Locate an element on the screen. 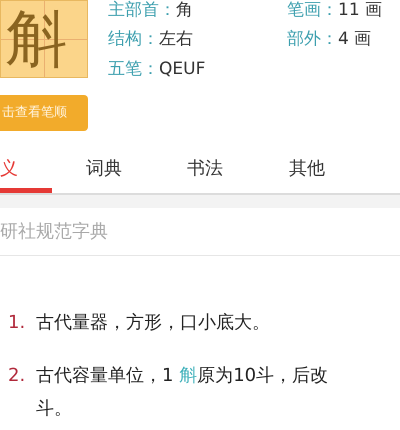 The image size is (400, 430). field-label: 结构： is located at coordinates (133, 40).